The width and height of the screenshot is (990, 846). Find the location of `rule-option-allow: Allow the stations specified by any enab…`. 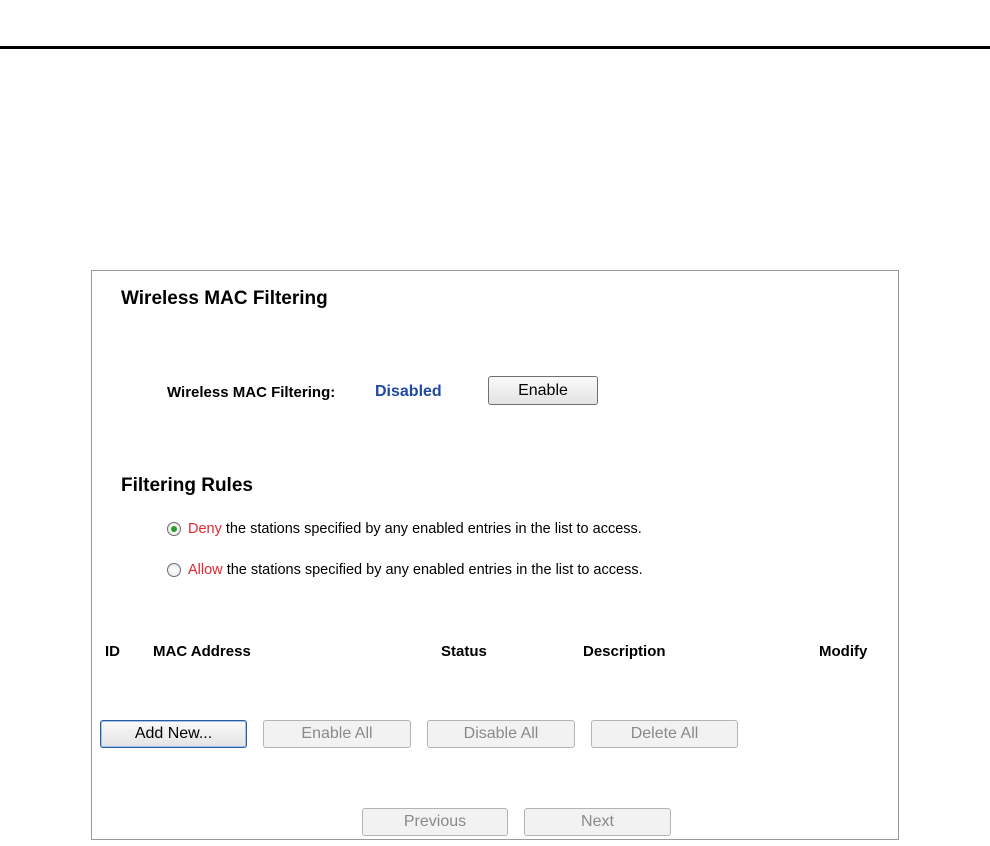

rule-option-allow: Allow the stations specified by any enab… is located at coordinates (405, 570).